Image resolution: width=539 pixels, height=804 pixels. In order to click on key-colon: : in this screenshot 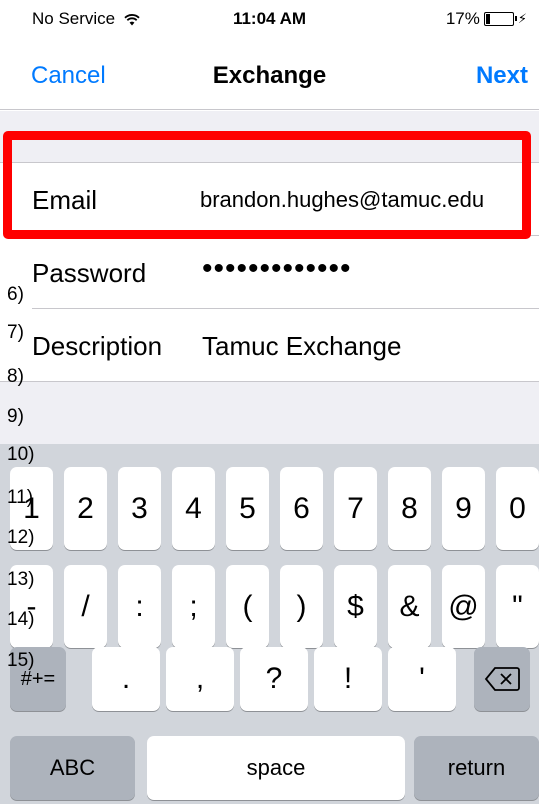, I will do `click(139, 606)`.